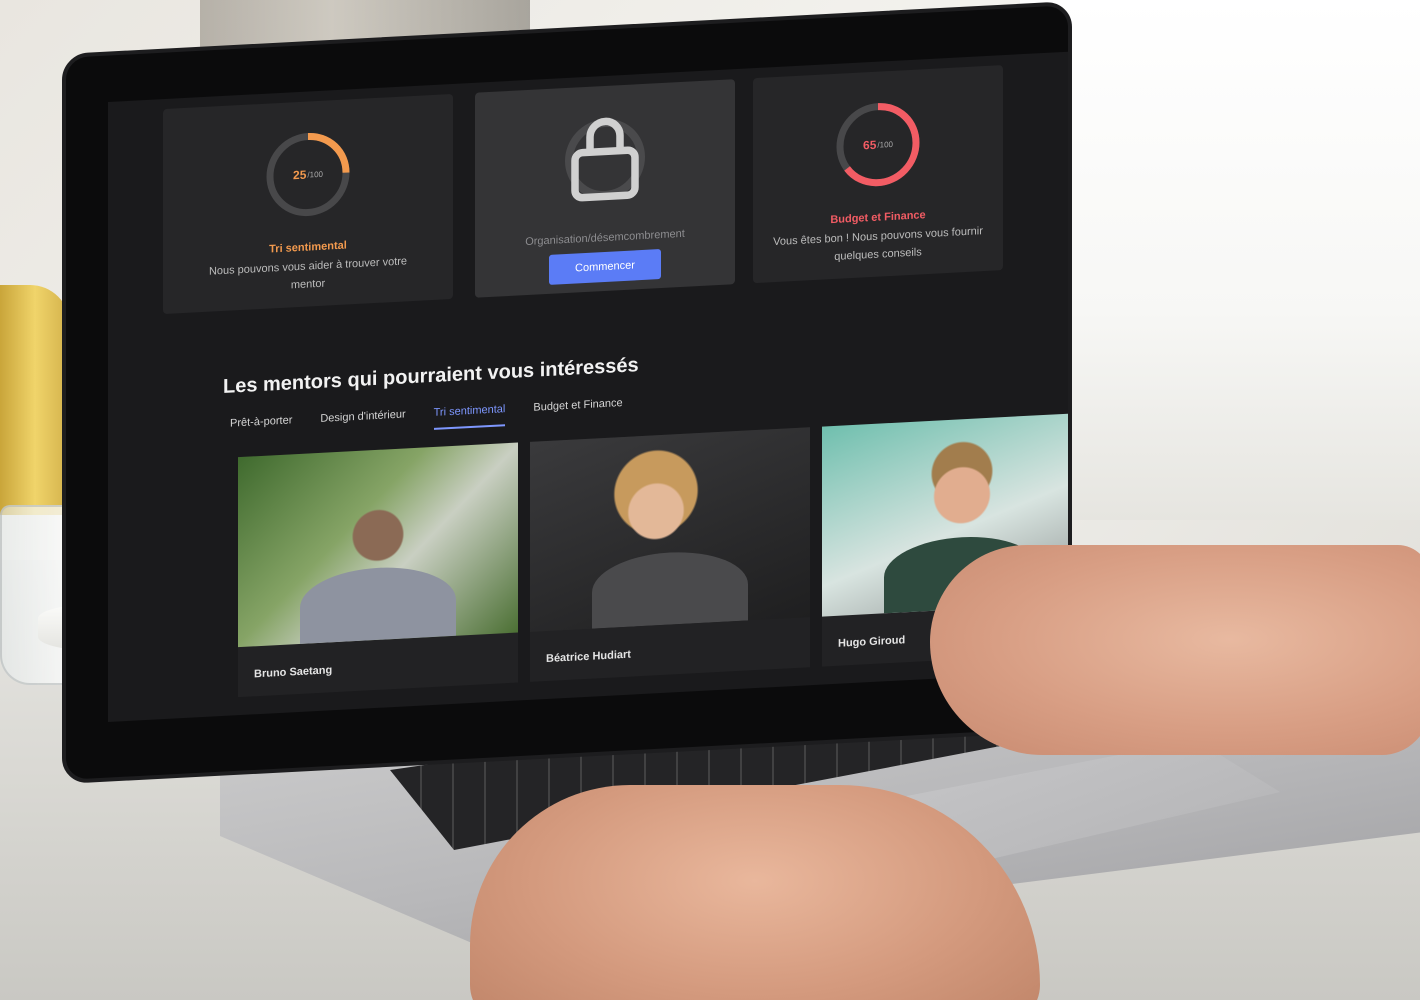  Describe the element at coordinates (605, 267) in the screenshot. I see `commencer-button: Commencer` at that location.